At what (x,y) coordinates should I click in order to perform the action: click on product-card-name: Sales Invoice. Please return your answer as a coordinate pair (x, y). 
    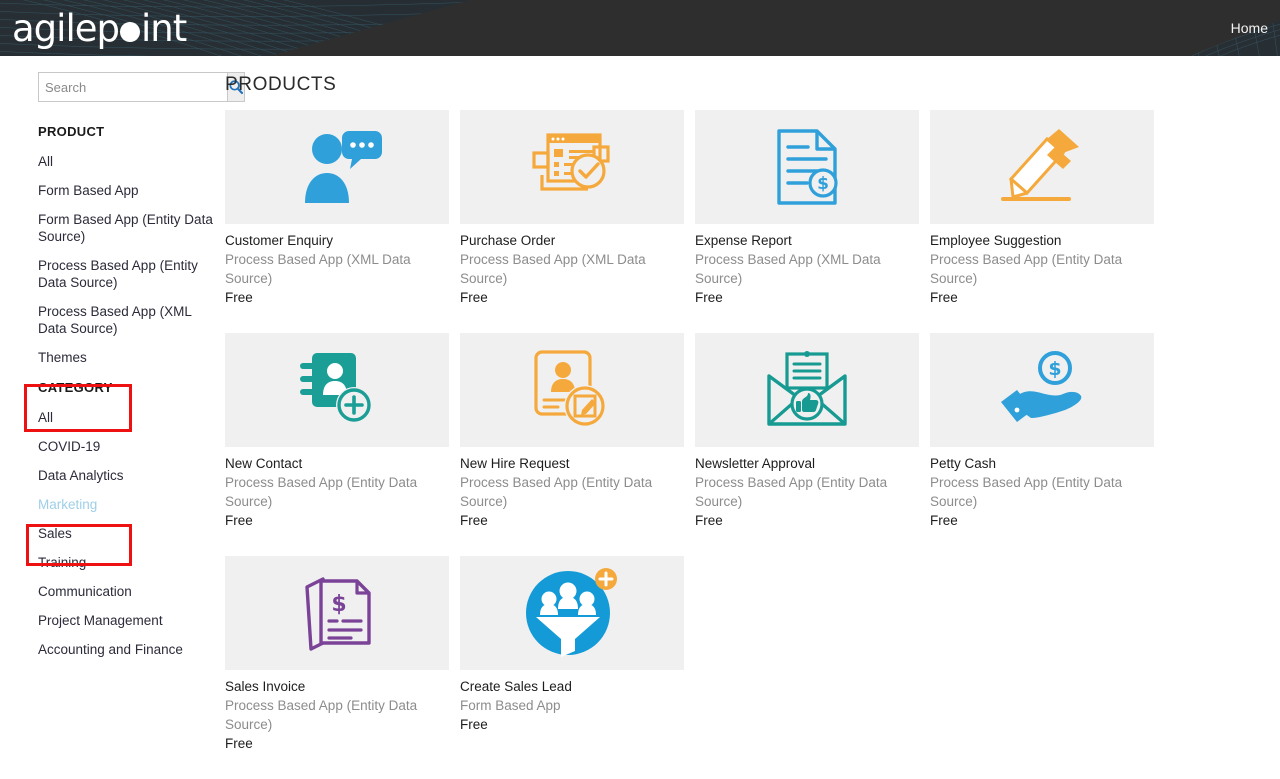
    Looking at the image, I should click on (337, 686).